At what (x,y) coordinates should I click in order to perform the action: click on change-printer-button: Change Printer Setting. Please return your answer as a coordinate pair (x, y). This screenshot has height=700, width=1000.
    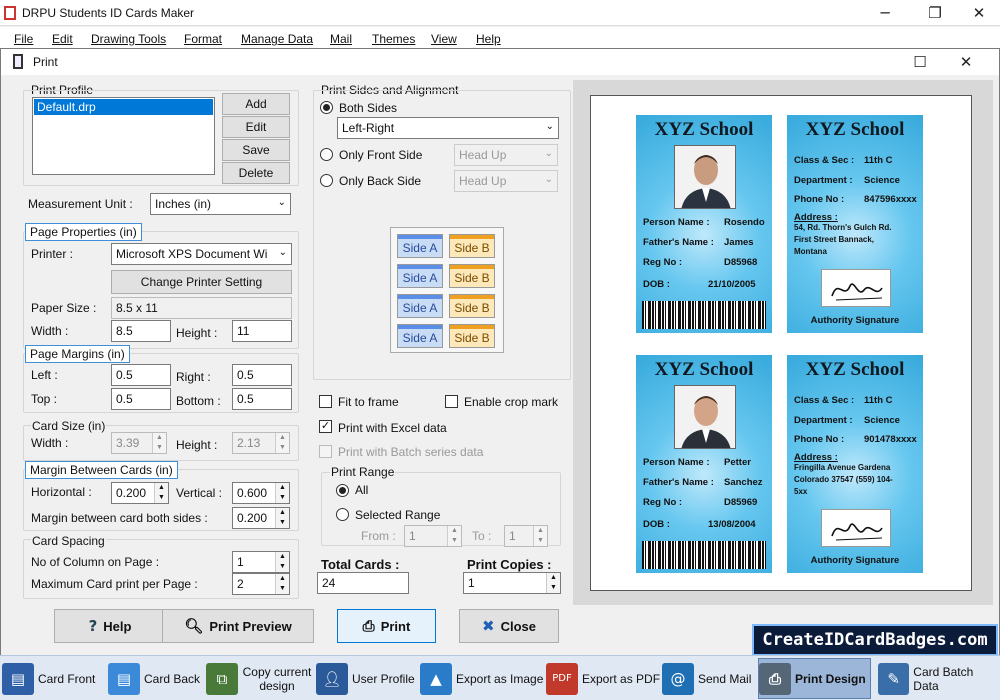
    Looking at the image, I should click on (201, 282).